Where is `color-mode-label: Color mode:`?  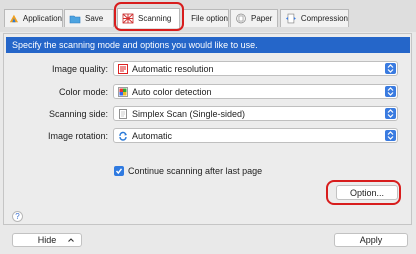 color-mode-label: Color mode: is located at coordinates (83, 92).